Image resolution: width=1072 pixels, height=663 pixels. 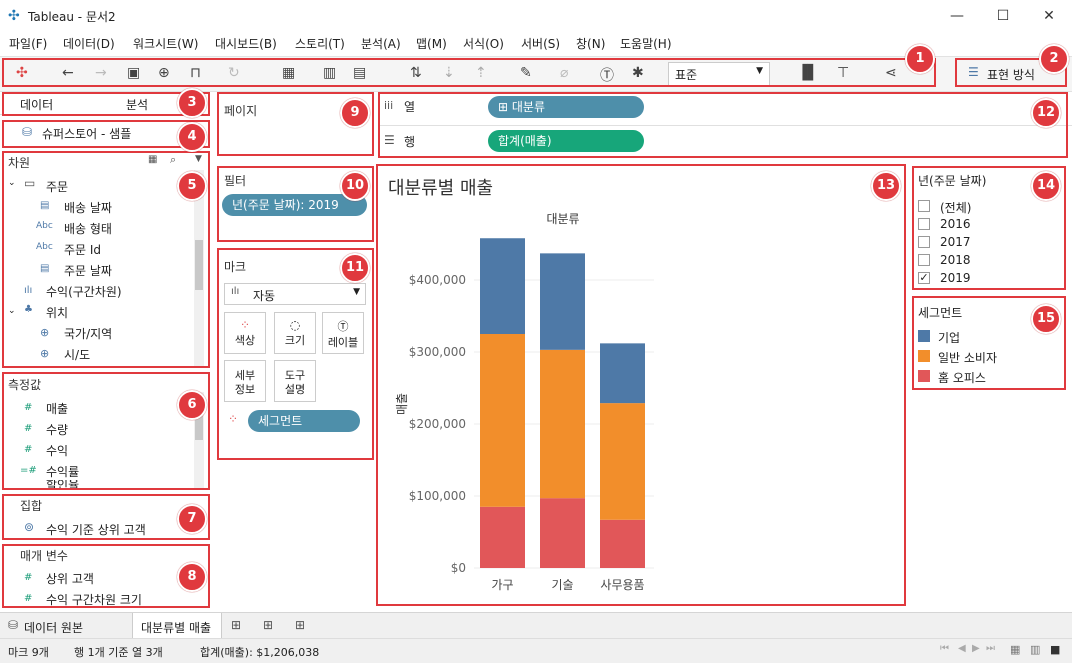 What do you see at coordinates (590, 43) in the screenshot?
I see `menu-window: 창(N)` at bounding box center [590, 43].